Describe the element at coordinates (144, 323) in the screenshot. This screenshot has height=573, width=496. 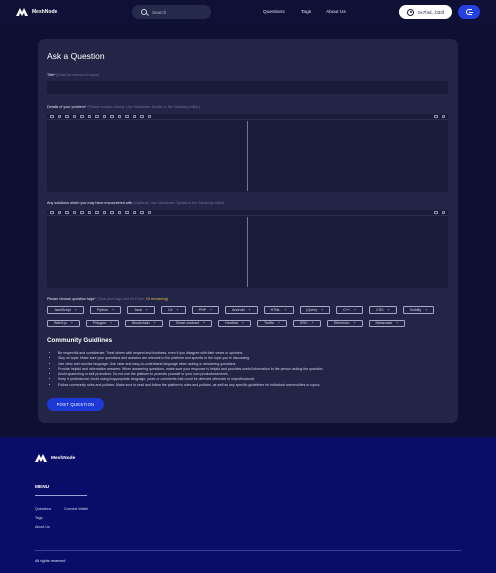
I see `tag-option: Blockchain +` at that location.